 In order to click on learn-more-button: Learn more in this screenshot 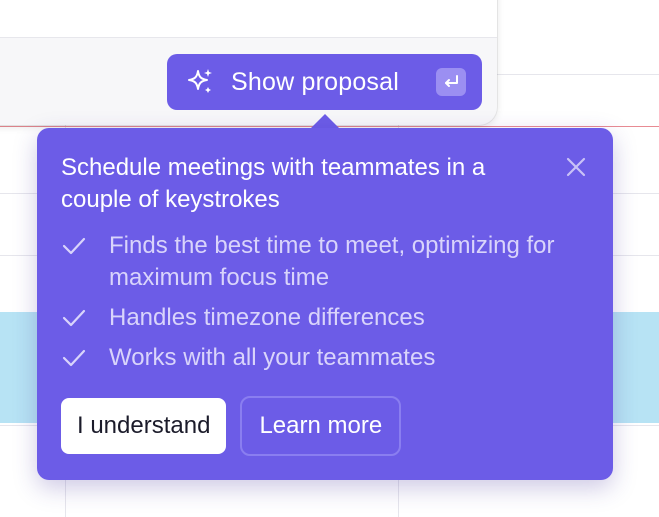, I will do `click(321, 426)`.